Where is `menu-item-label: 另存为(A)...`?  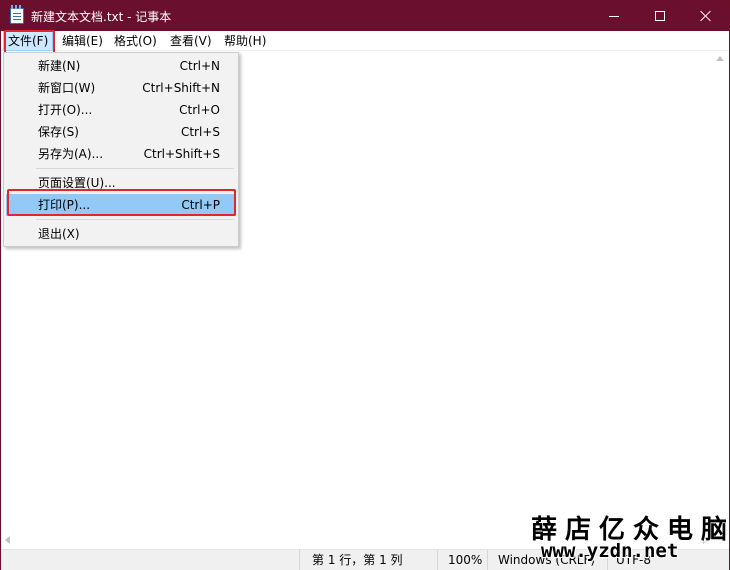
menu-item-label: 另存为(A)... is located at coordinates (71, 154).